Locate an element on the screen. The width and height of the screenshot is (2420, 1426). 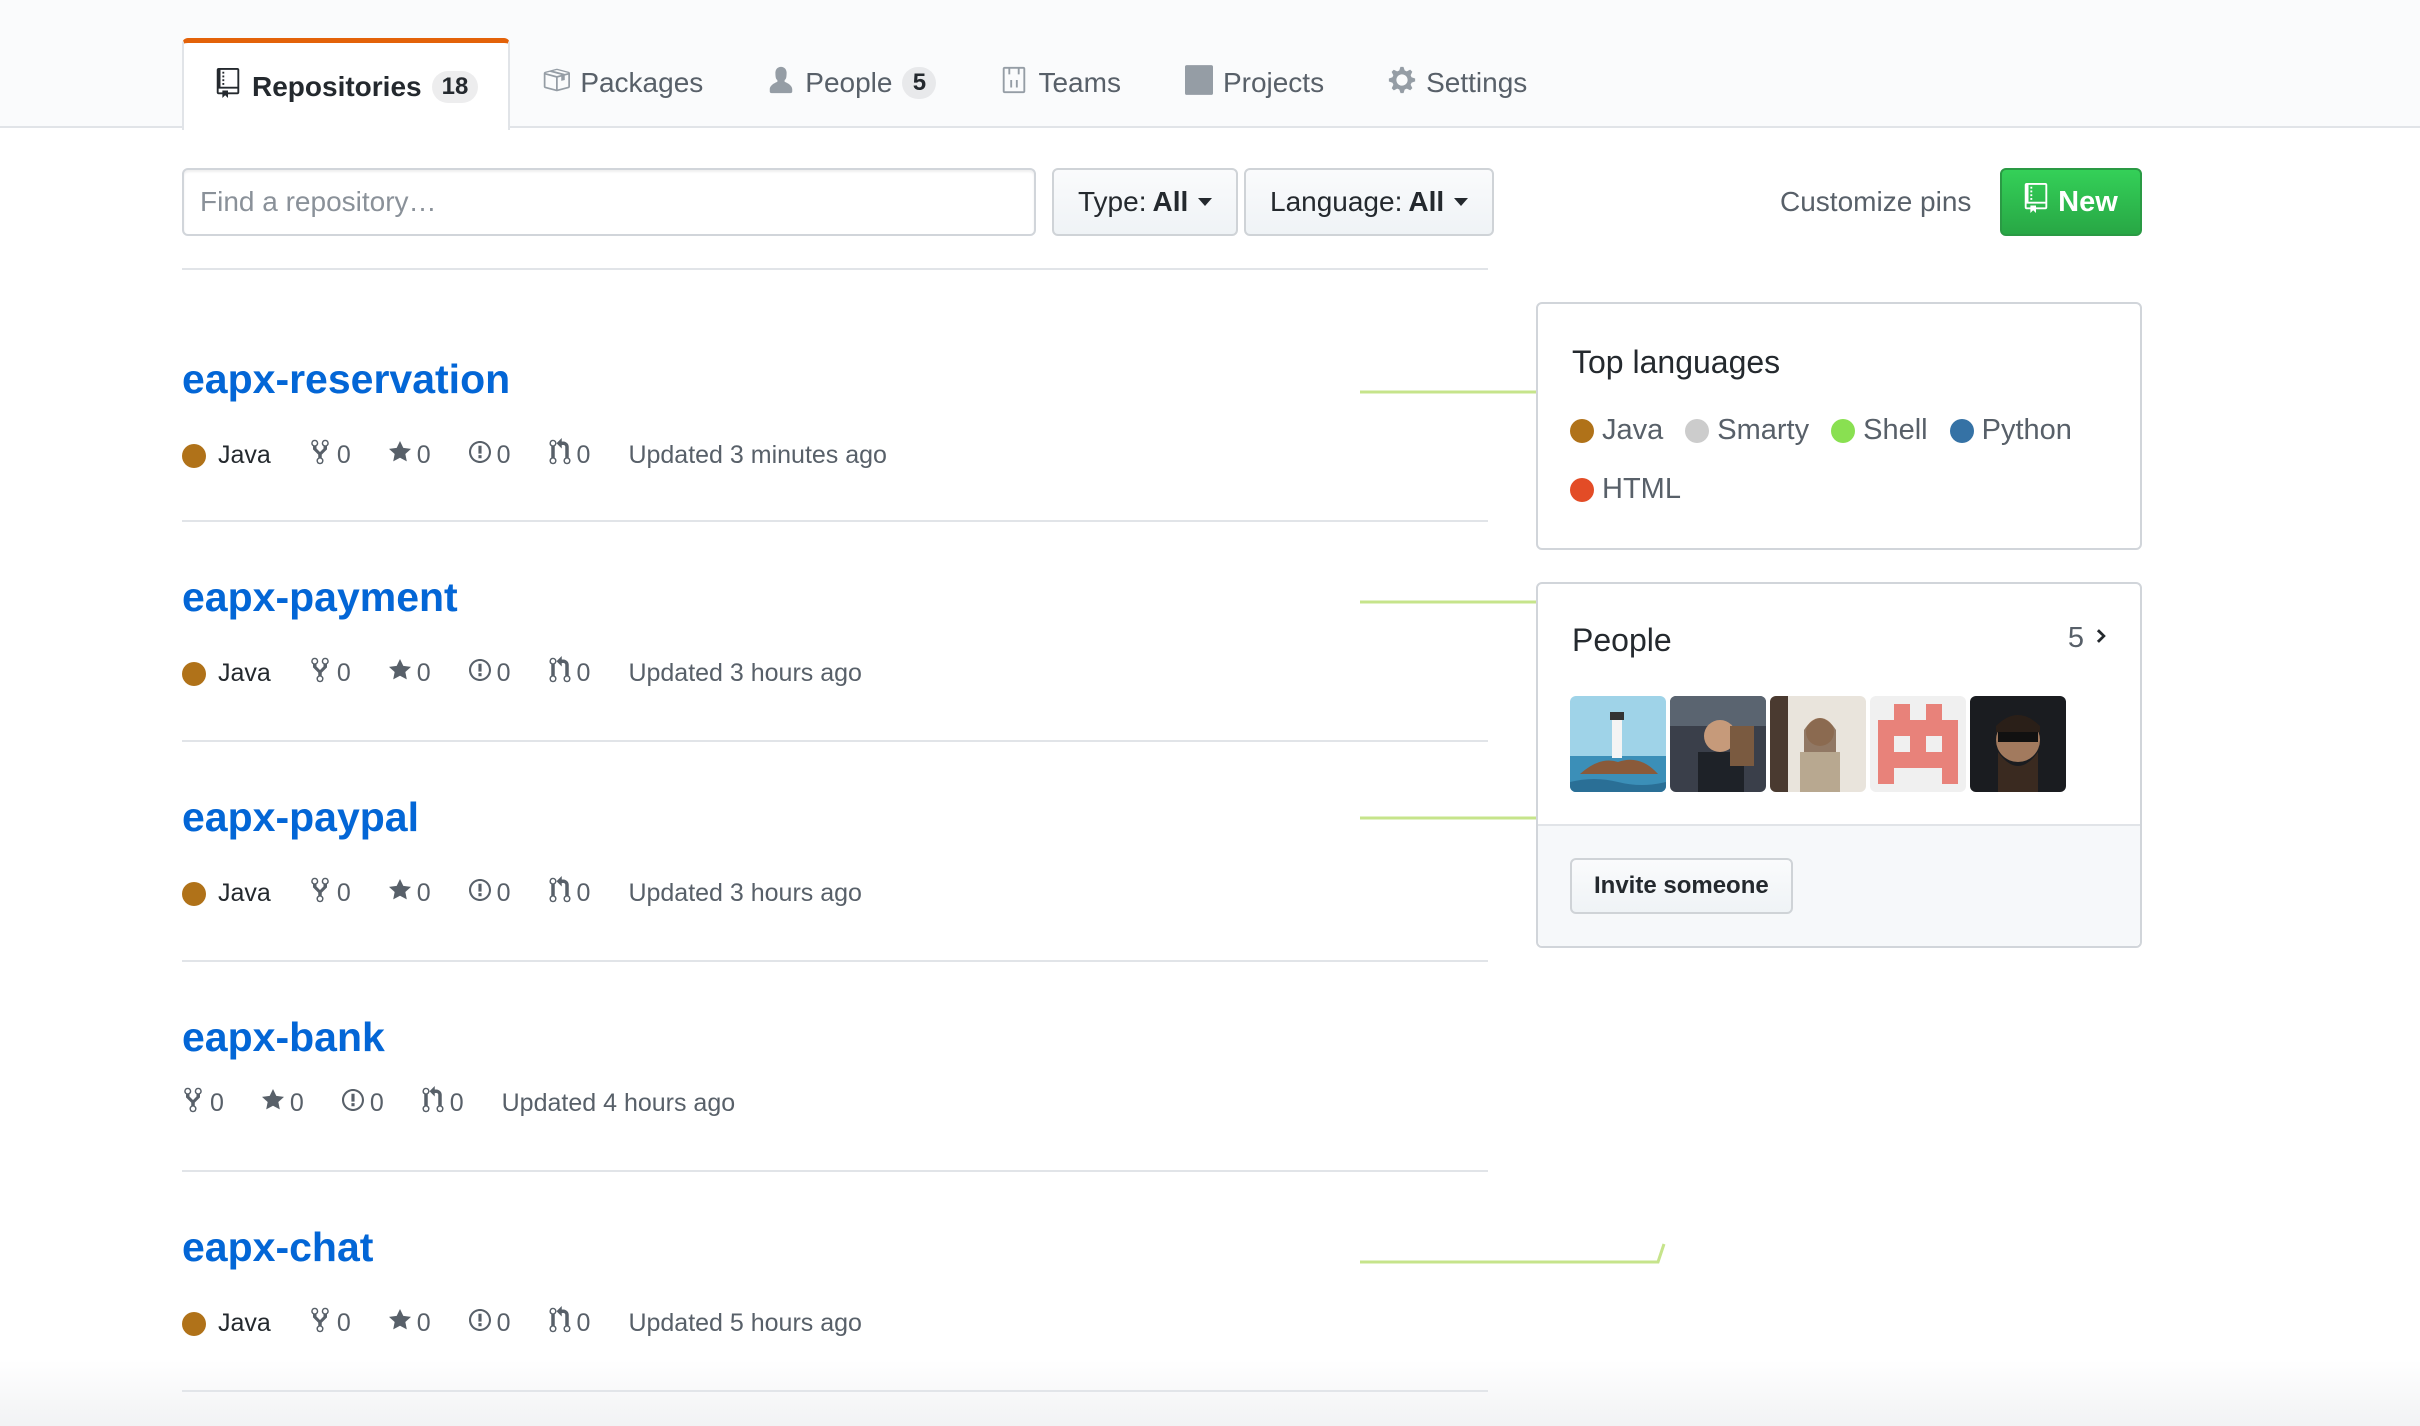
repo-name-link: eapx-paypal is located at coordinates (300, 817).